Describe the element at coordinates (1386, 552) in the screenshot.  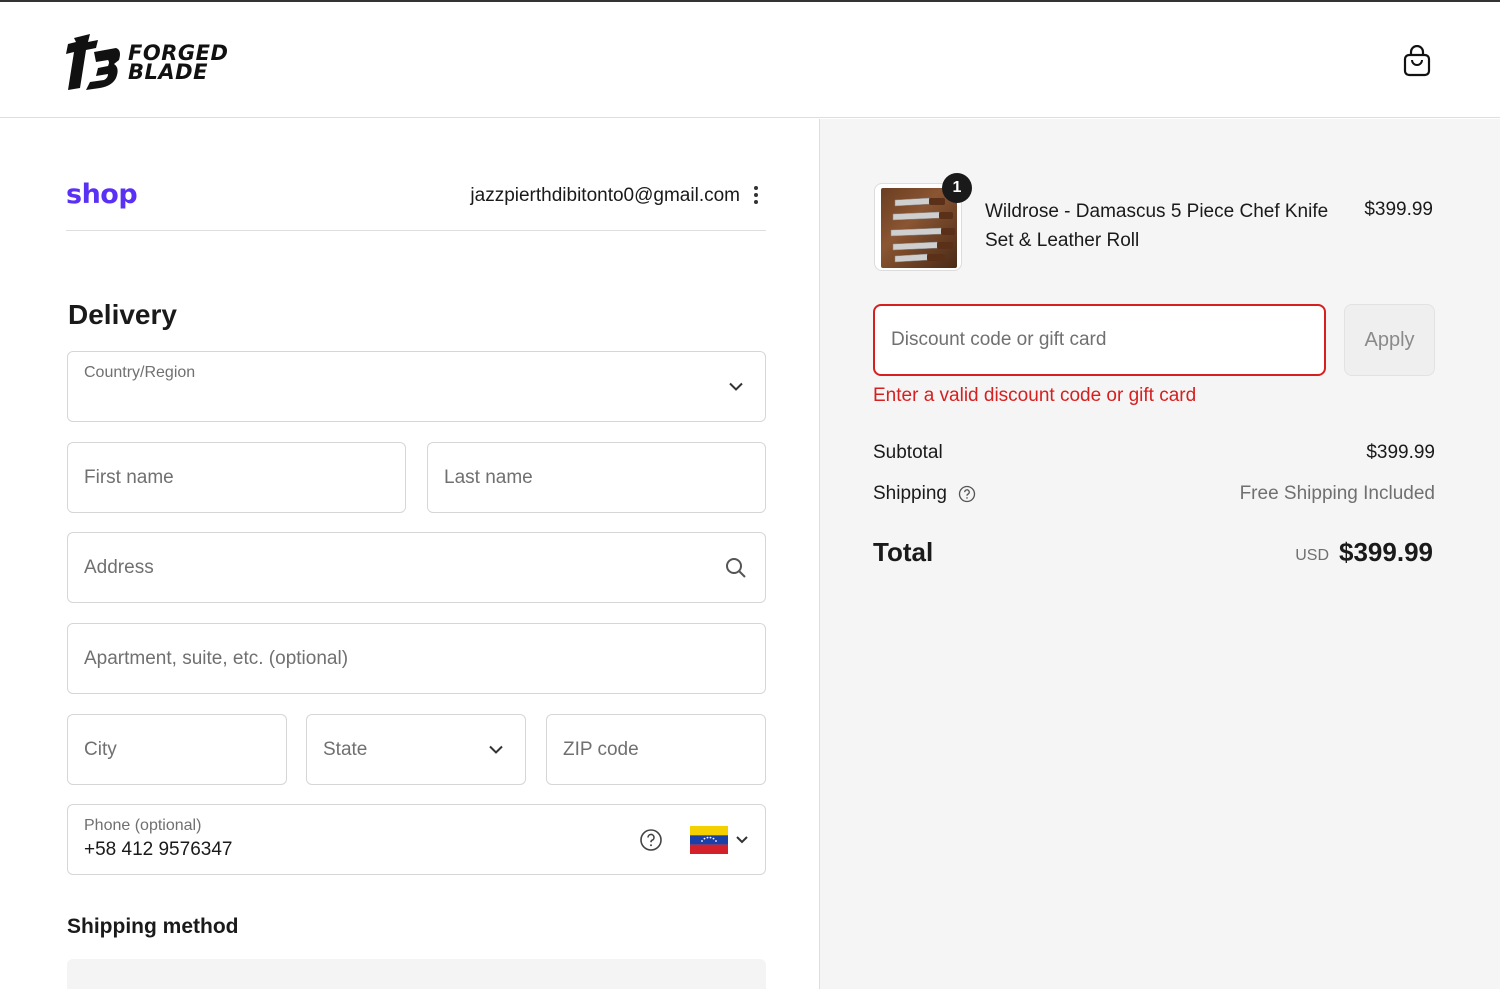
I see `total-value: $399.99` at that location.